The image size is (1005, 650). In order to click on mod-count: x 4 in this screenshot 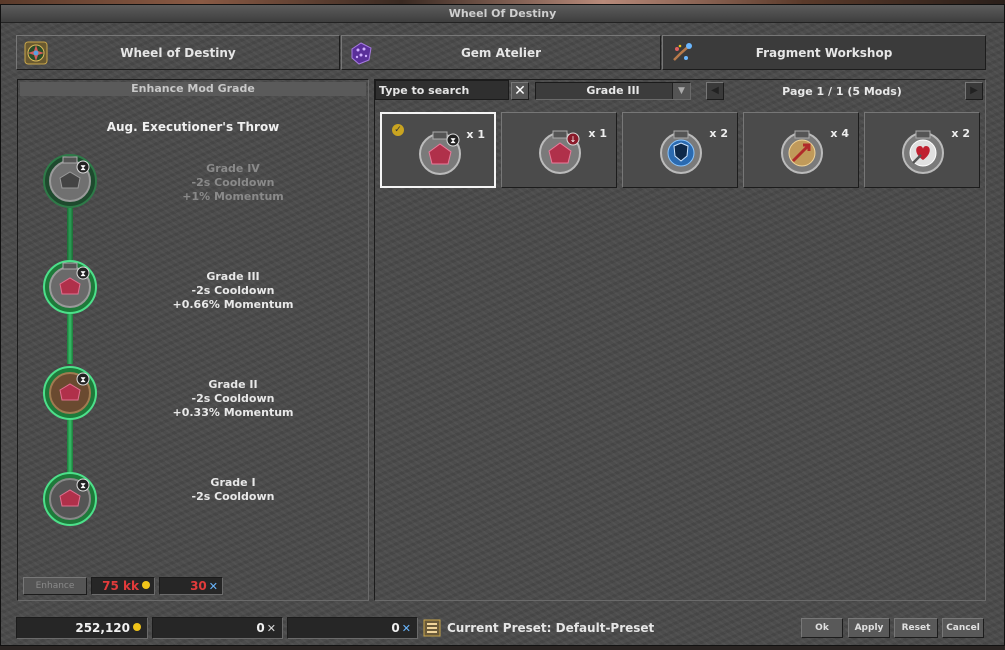, I will do `click(839, 133)`.